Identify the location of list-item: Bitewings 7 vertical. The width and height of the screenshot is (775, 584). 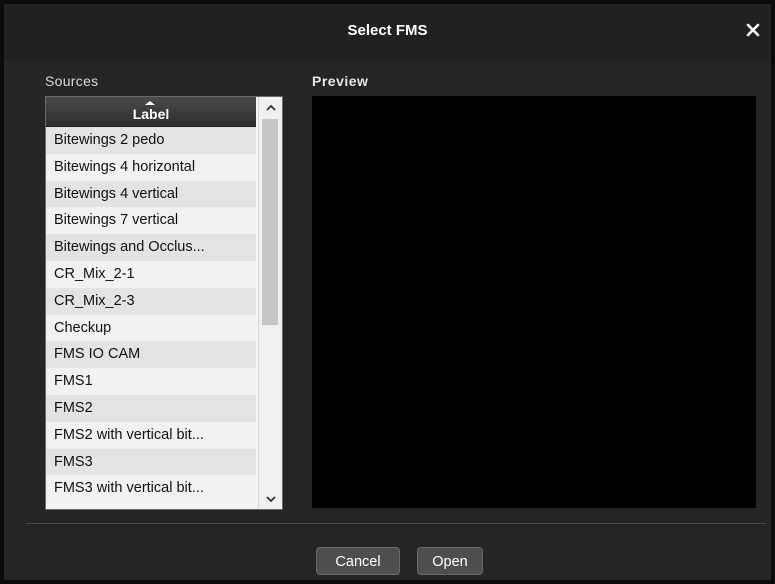
(151, 221).